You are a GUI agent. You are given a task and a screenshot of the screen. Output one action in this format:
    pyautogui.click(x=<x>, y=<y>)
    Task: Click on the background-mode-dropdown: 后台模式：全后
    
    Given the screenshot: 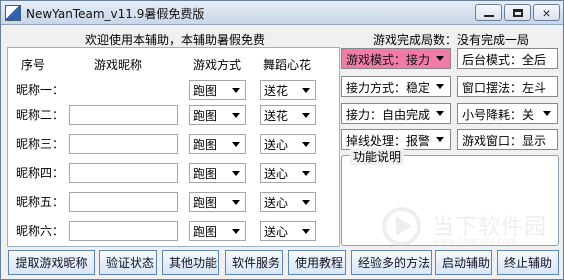 What is the action you would take?
    pyautogui.click(x=507, y=58)
    